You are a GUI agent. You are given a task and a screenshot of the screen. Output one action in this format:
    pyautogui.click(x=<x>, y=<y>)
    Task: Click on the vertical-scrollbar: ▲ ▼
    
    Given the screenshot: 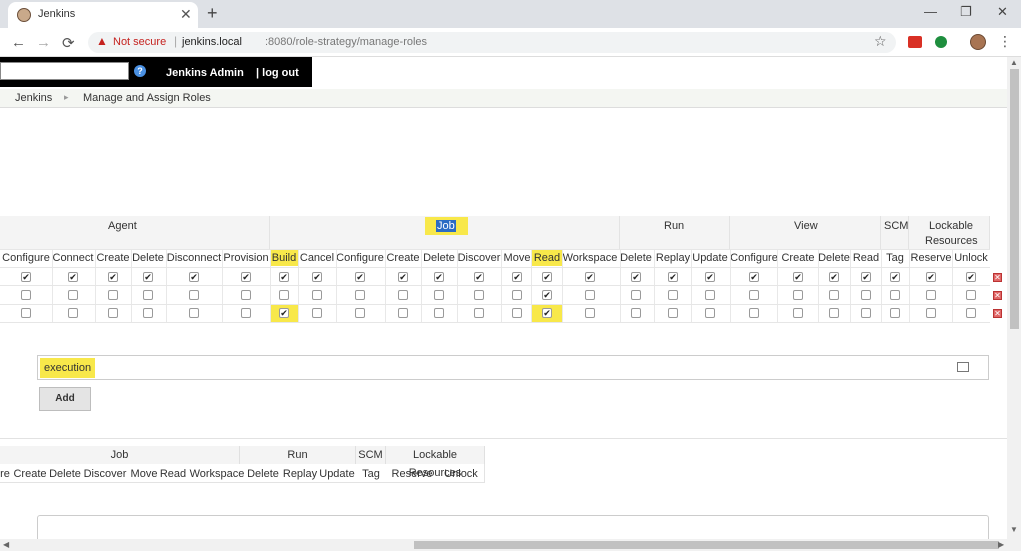 What is the action you would take?
    pyautogui.click(x=1014, y=298)
    